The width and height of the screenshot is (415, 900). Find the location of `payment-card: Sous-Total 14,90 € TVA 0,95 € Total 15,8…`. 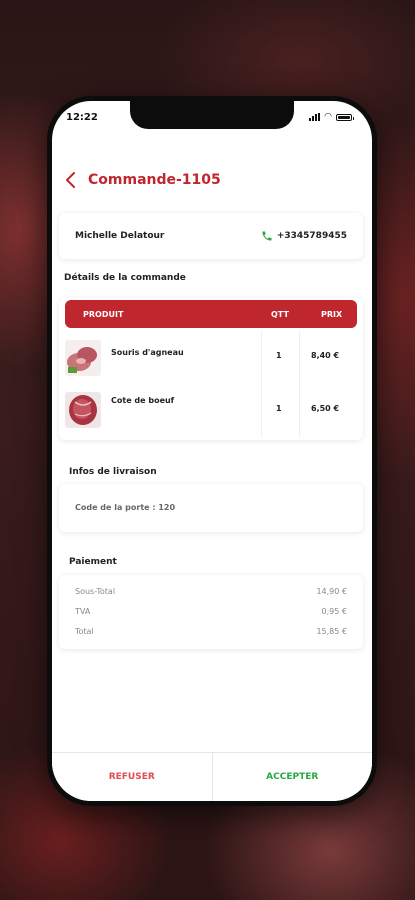

payment-card: Sous-Total 14,90 € TVA 0,95 € Total 15,8… is located at coordinates (211, 612).